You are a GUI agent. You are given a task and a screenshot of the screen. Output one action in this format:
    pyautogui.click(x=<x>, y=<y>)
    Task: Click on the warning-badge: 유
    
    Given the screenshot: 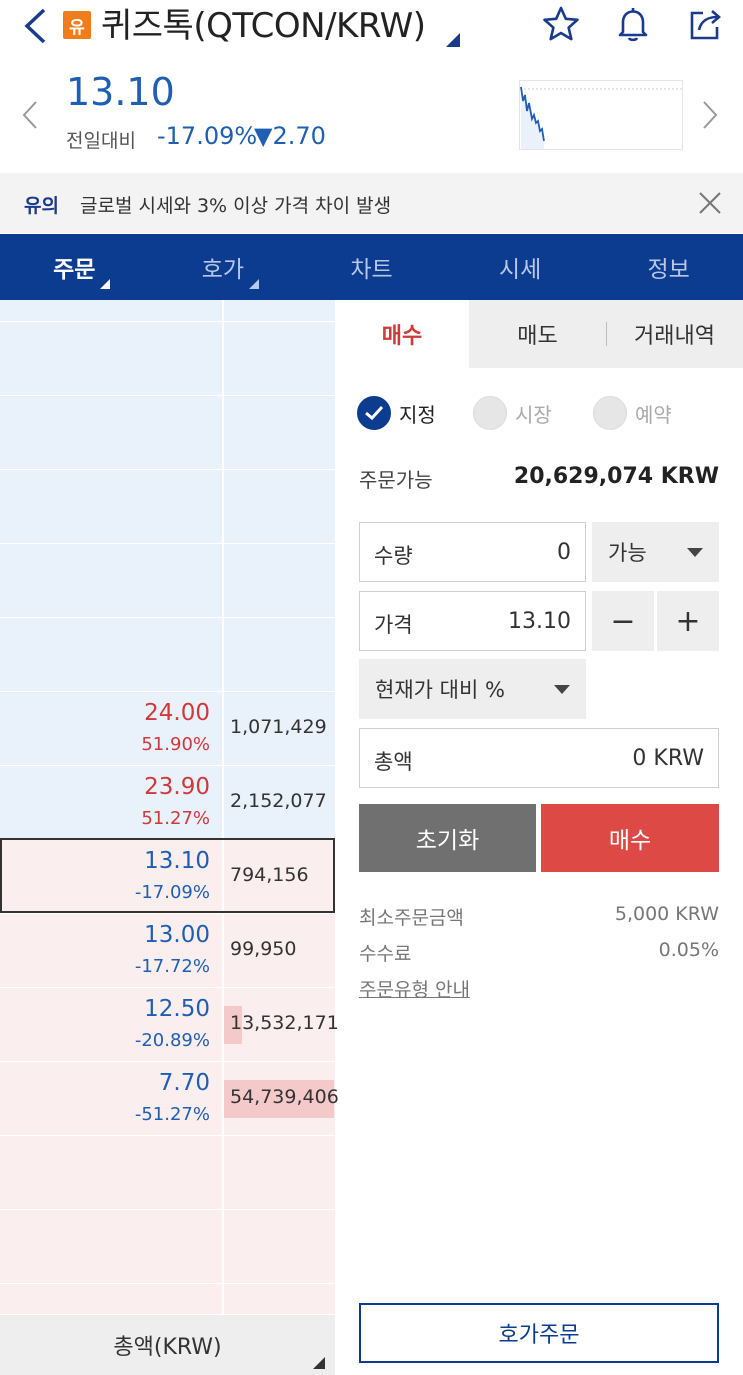 What is the action you would take?
    pyautogui.click(x=77, y=25)
    